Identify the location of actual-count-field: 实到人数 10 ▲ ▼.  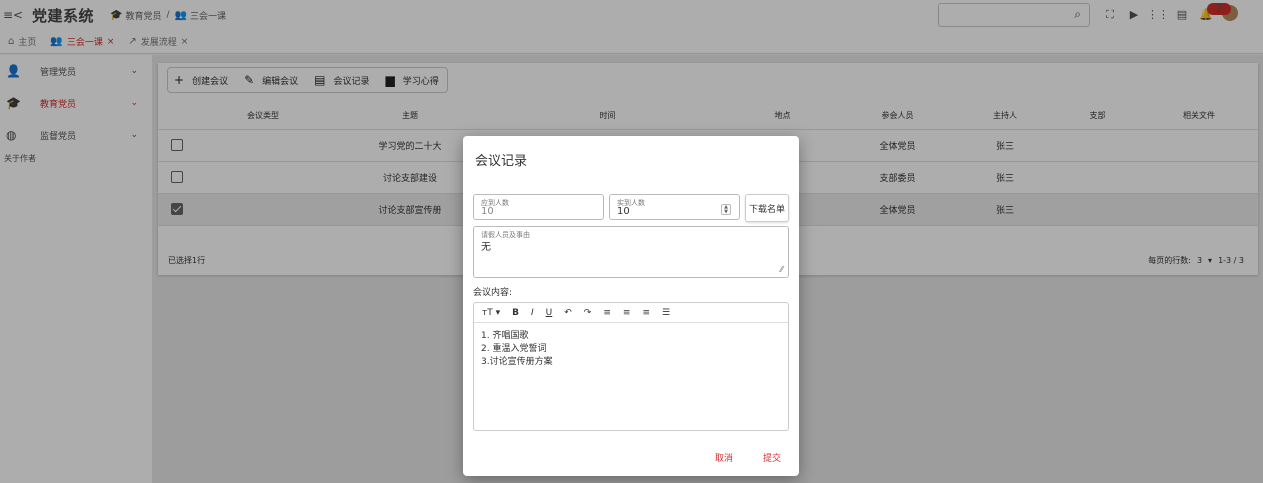
(674, 207).